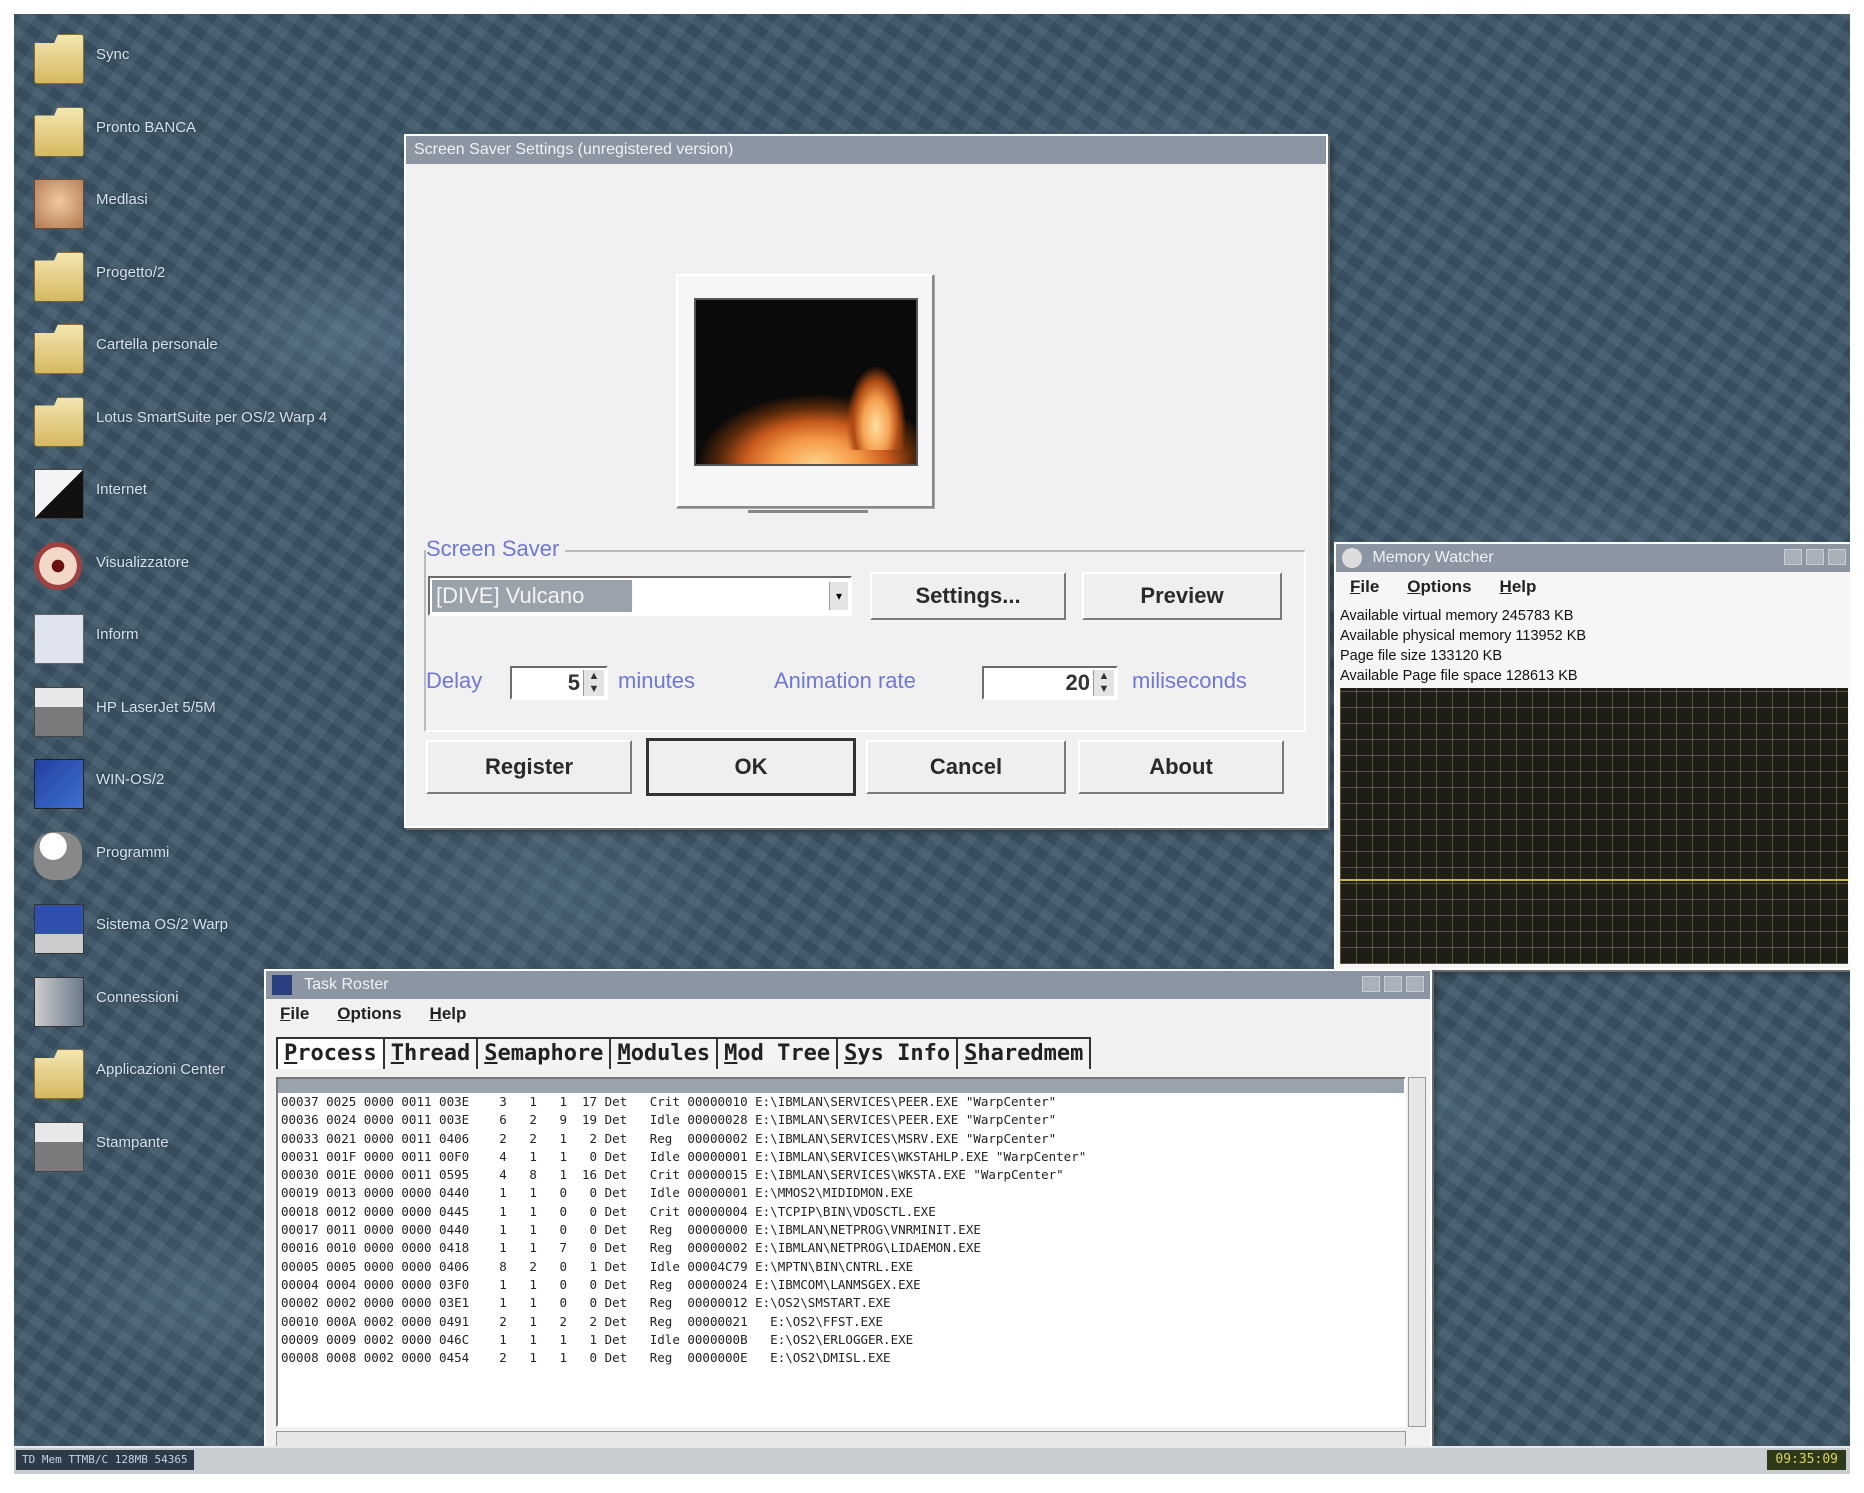 This screenshot has width=1864, height=1493. What do you see at coordinates (529, 767) in the screenshot?
I see `register-button: Register` at bounding box center [529, 767].